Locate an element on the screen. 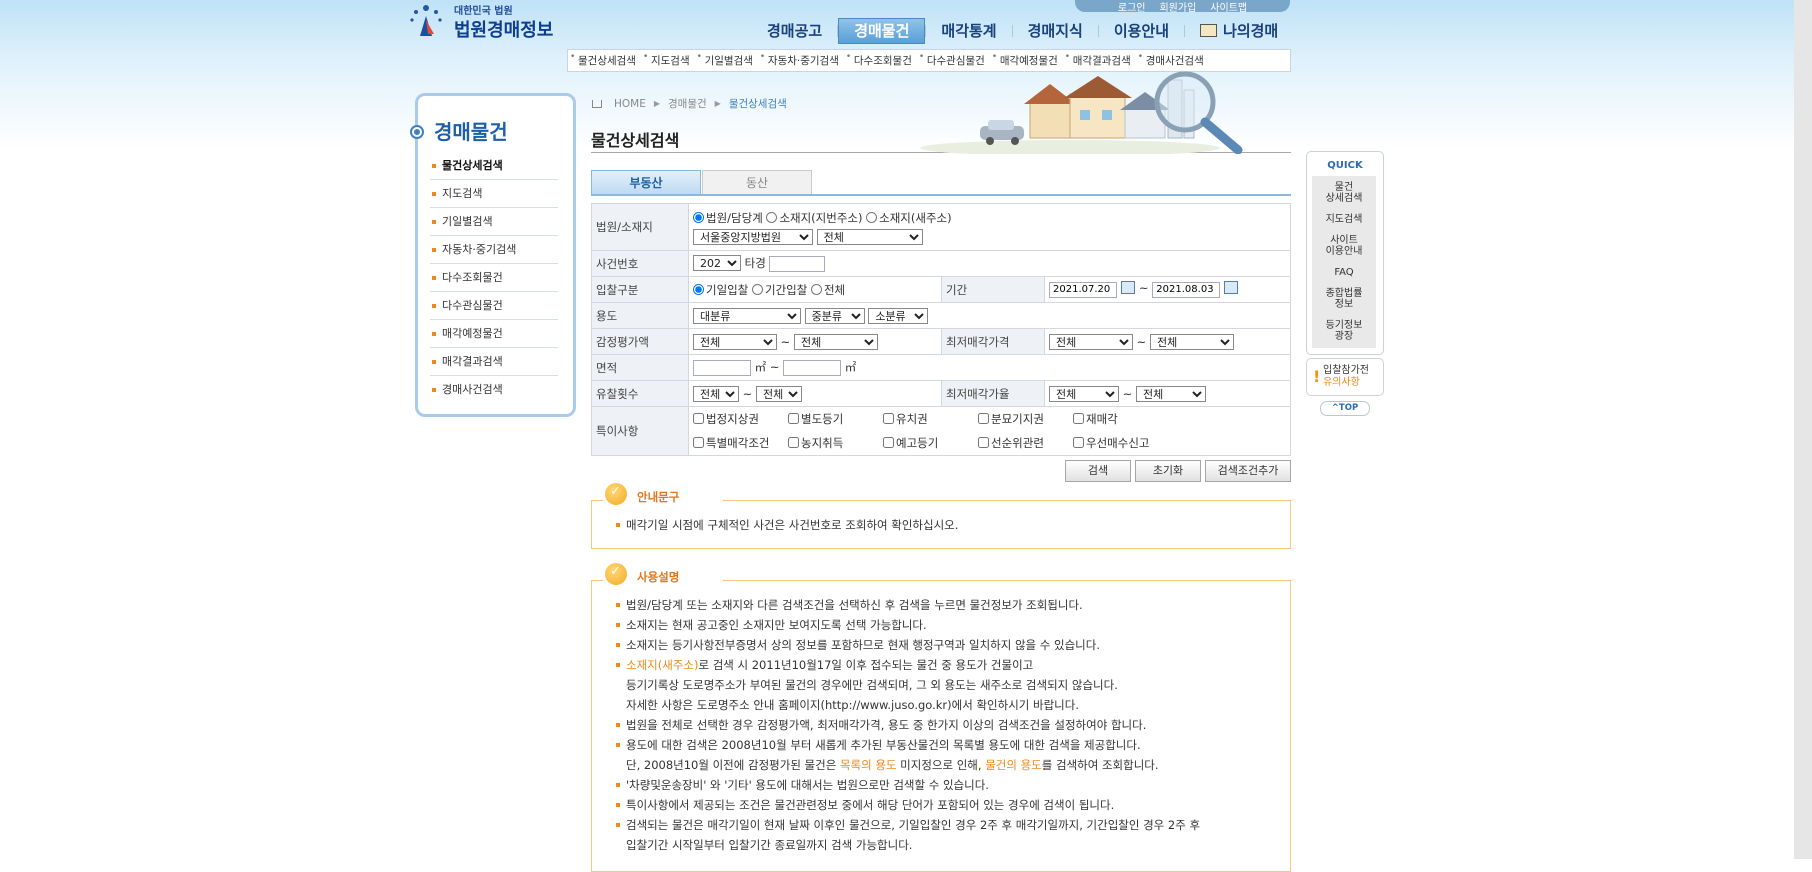 This screenshot has width=1812, height=872. radio-date-bid: 기일입찰 is located at coordinates (720, 290).